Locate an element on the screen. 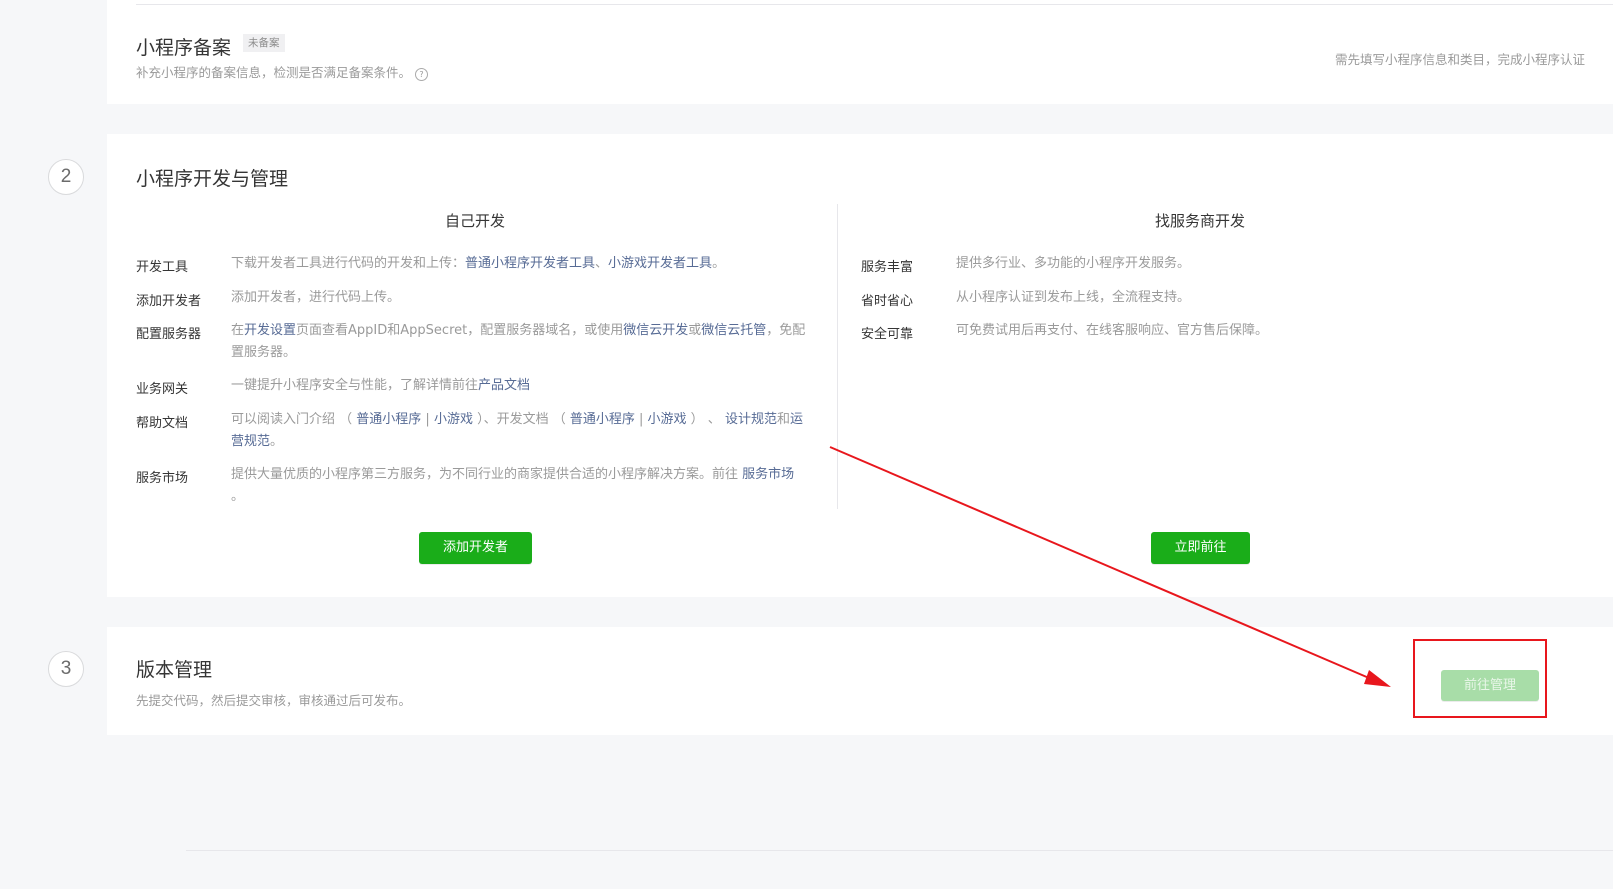  row-label-time-saving: 省时省心 is located at coordinates (887, 301).